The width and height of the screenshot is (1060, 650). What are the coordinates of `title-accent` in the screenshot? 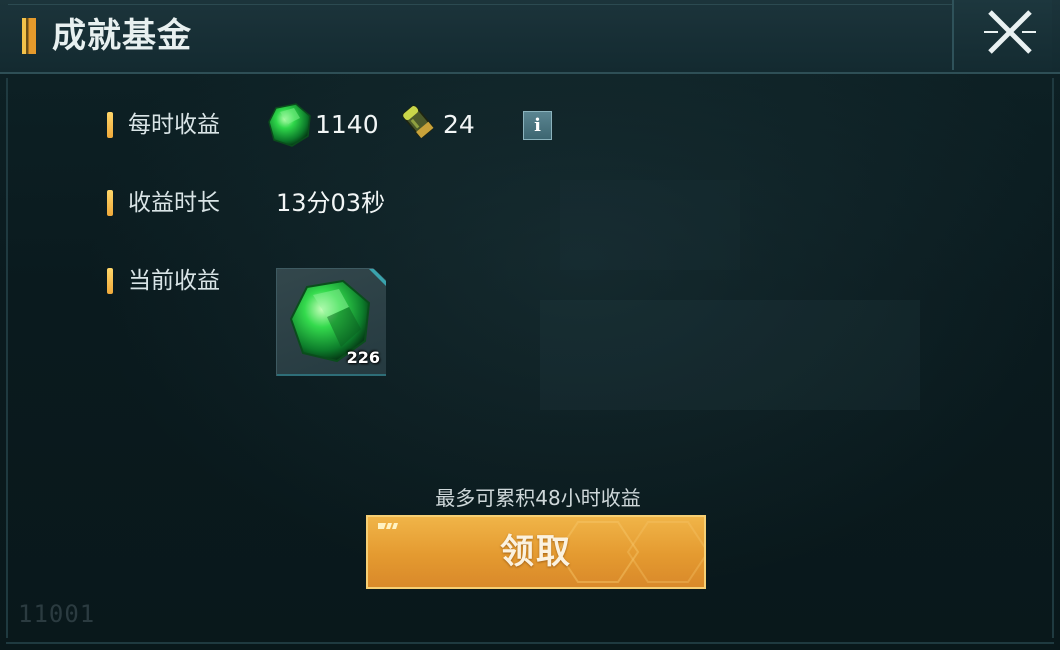 It's located at (29, 36).